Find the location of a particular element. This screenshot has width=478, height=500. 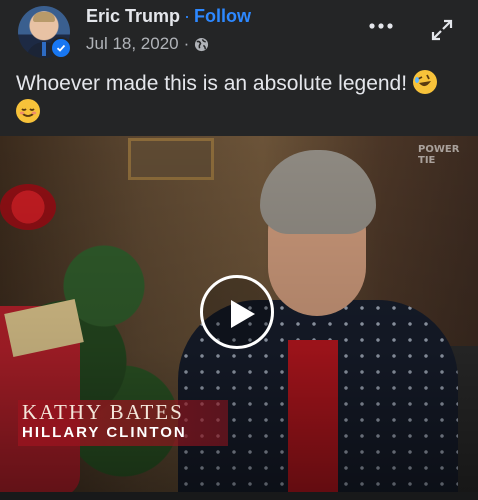

globe-icon is located at coordinates (201, 44).